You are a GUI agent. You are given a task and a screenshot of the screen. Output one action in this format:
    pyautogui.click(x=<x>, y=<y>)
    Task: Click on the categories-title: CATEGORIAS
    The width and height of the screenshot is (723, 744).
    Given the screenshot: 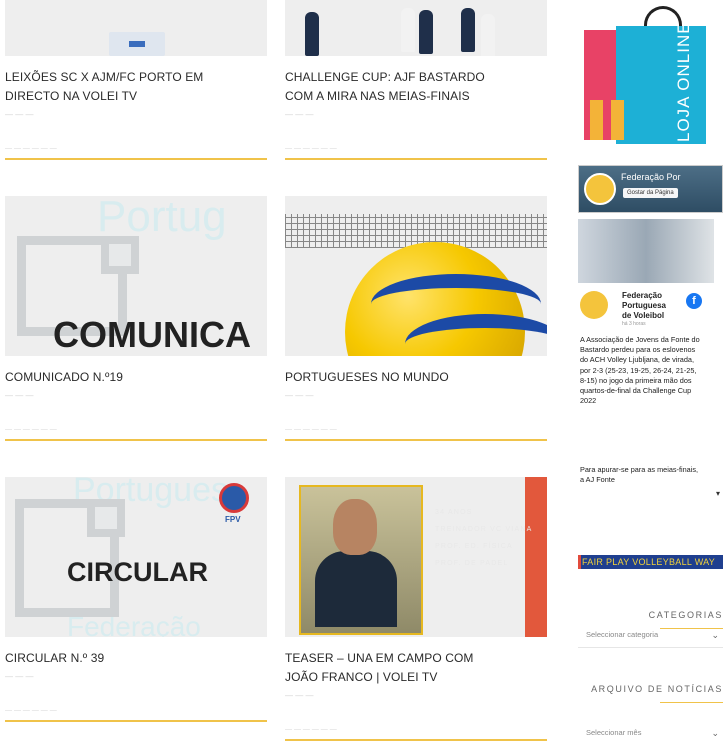 What is the action you would take?
    pyautogui.click(x=685, y=615)
    